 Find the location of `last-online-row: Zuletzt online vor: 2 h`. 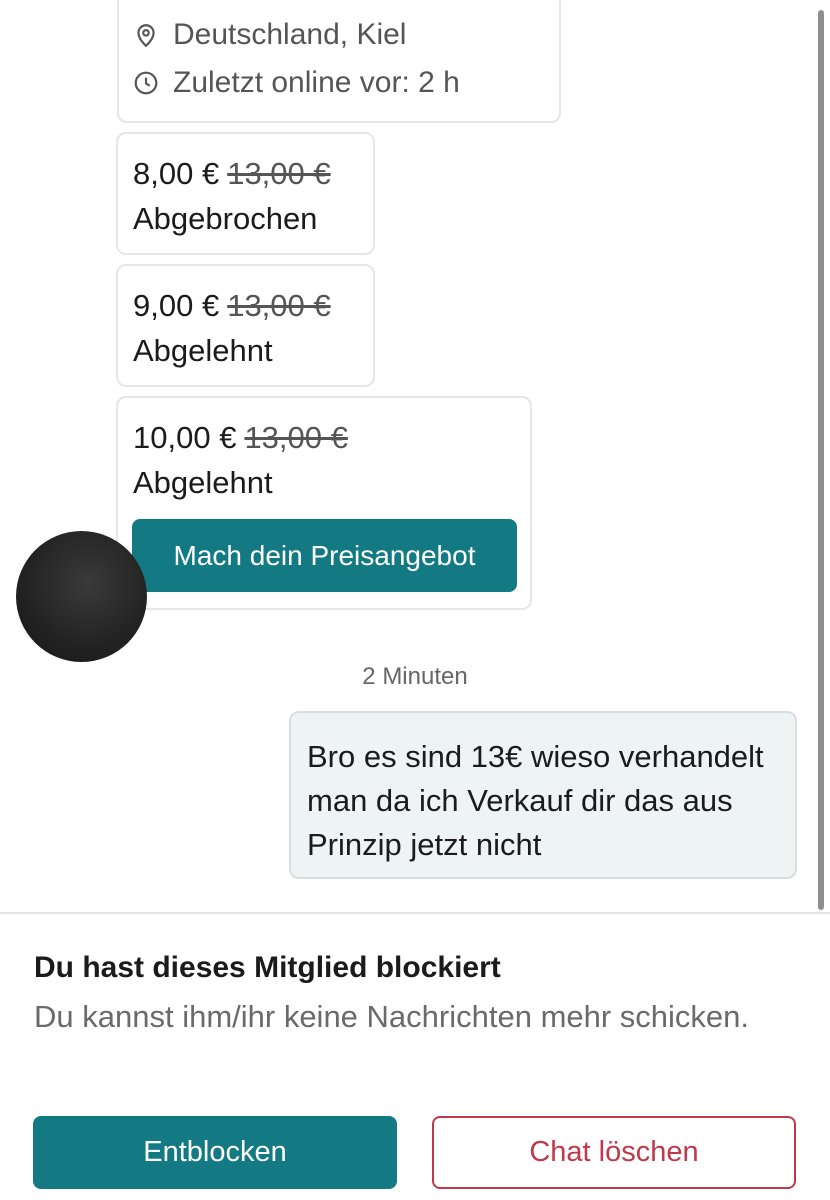

last-online-row: Zuletzt online vor: 2 h is located at coordinates (296, 83).